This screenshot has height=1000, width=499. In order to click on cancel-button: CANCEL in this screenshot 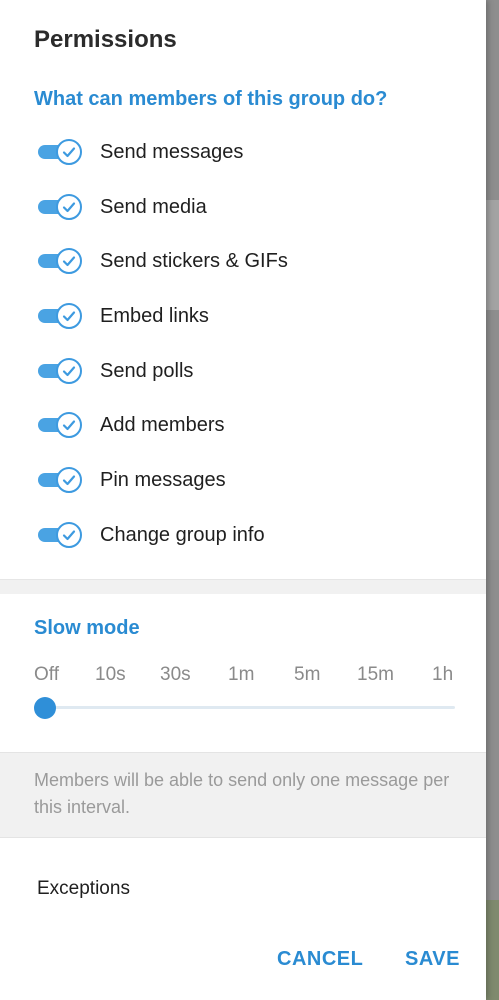, I will do `click(320, 959)`.